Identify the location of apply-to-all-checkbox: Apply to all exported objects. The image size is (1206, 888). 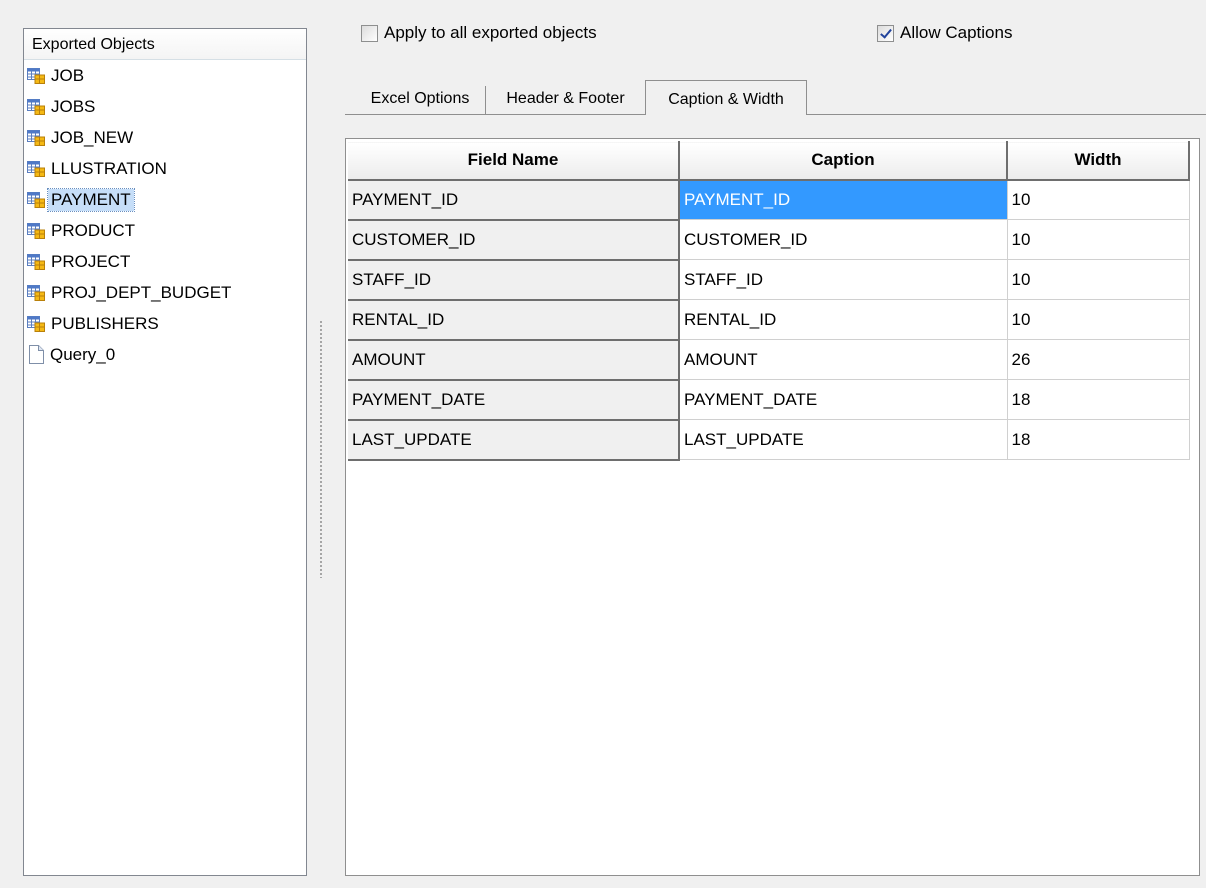
(479, 33).